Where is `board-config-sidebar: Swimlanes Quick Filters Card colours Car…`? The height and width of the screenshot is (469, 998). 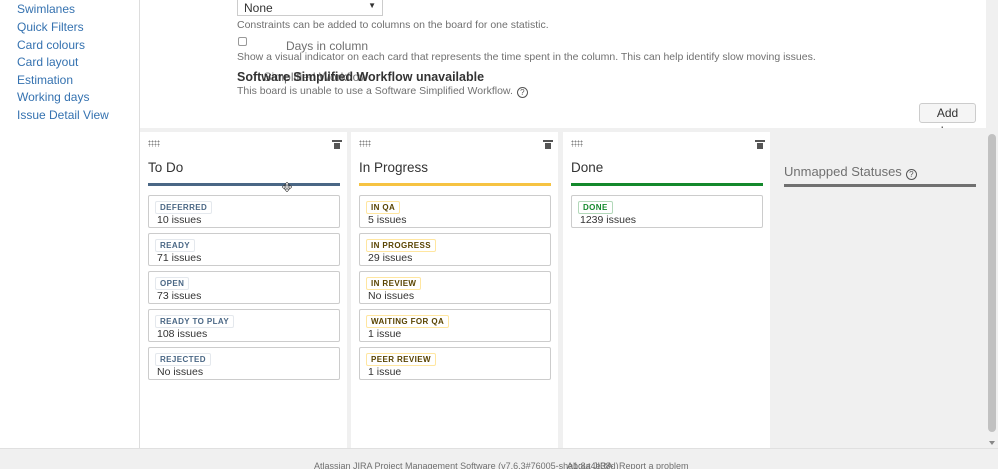
board-config-sidebar: Swimlanes Quick Filters Card colours Car… is located at coordinates (70, 224).